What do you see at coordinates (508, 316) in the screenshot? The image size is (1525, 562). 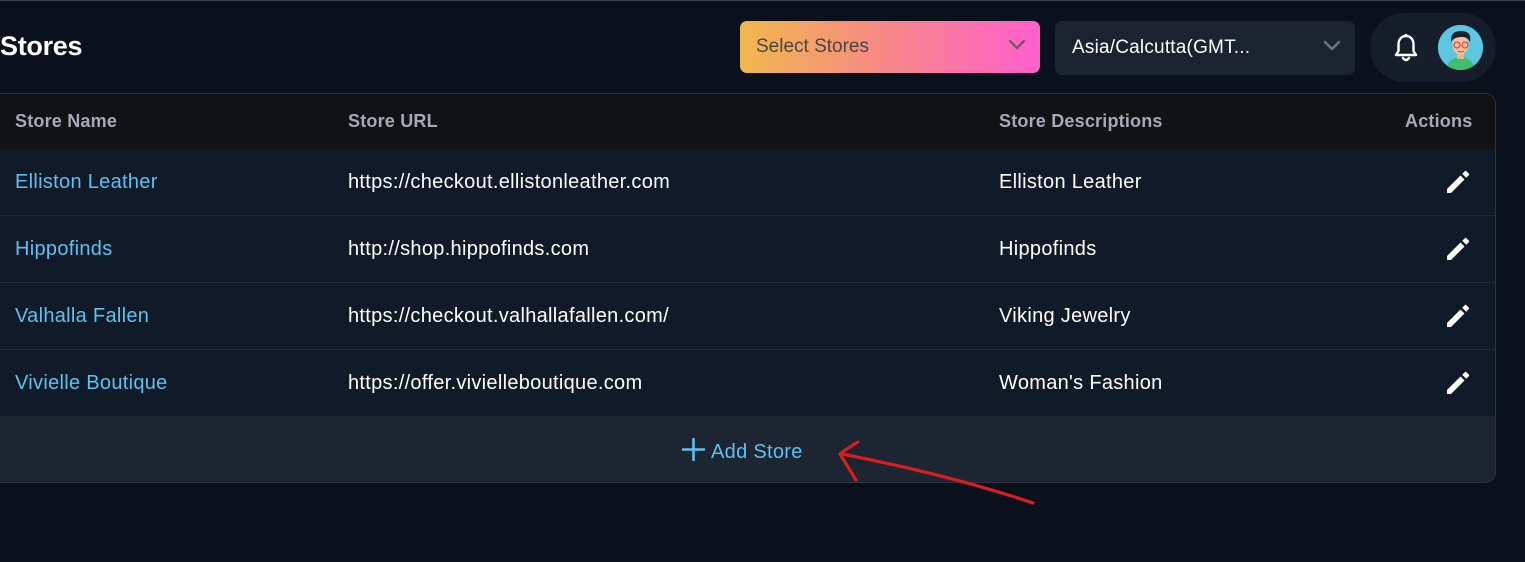 I see `store-url: https://checkout.valhallafallen.com/` at bounding box center [508, 316].